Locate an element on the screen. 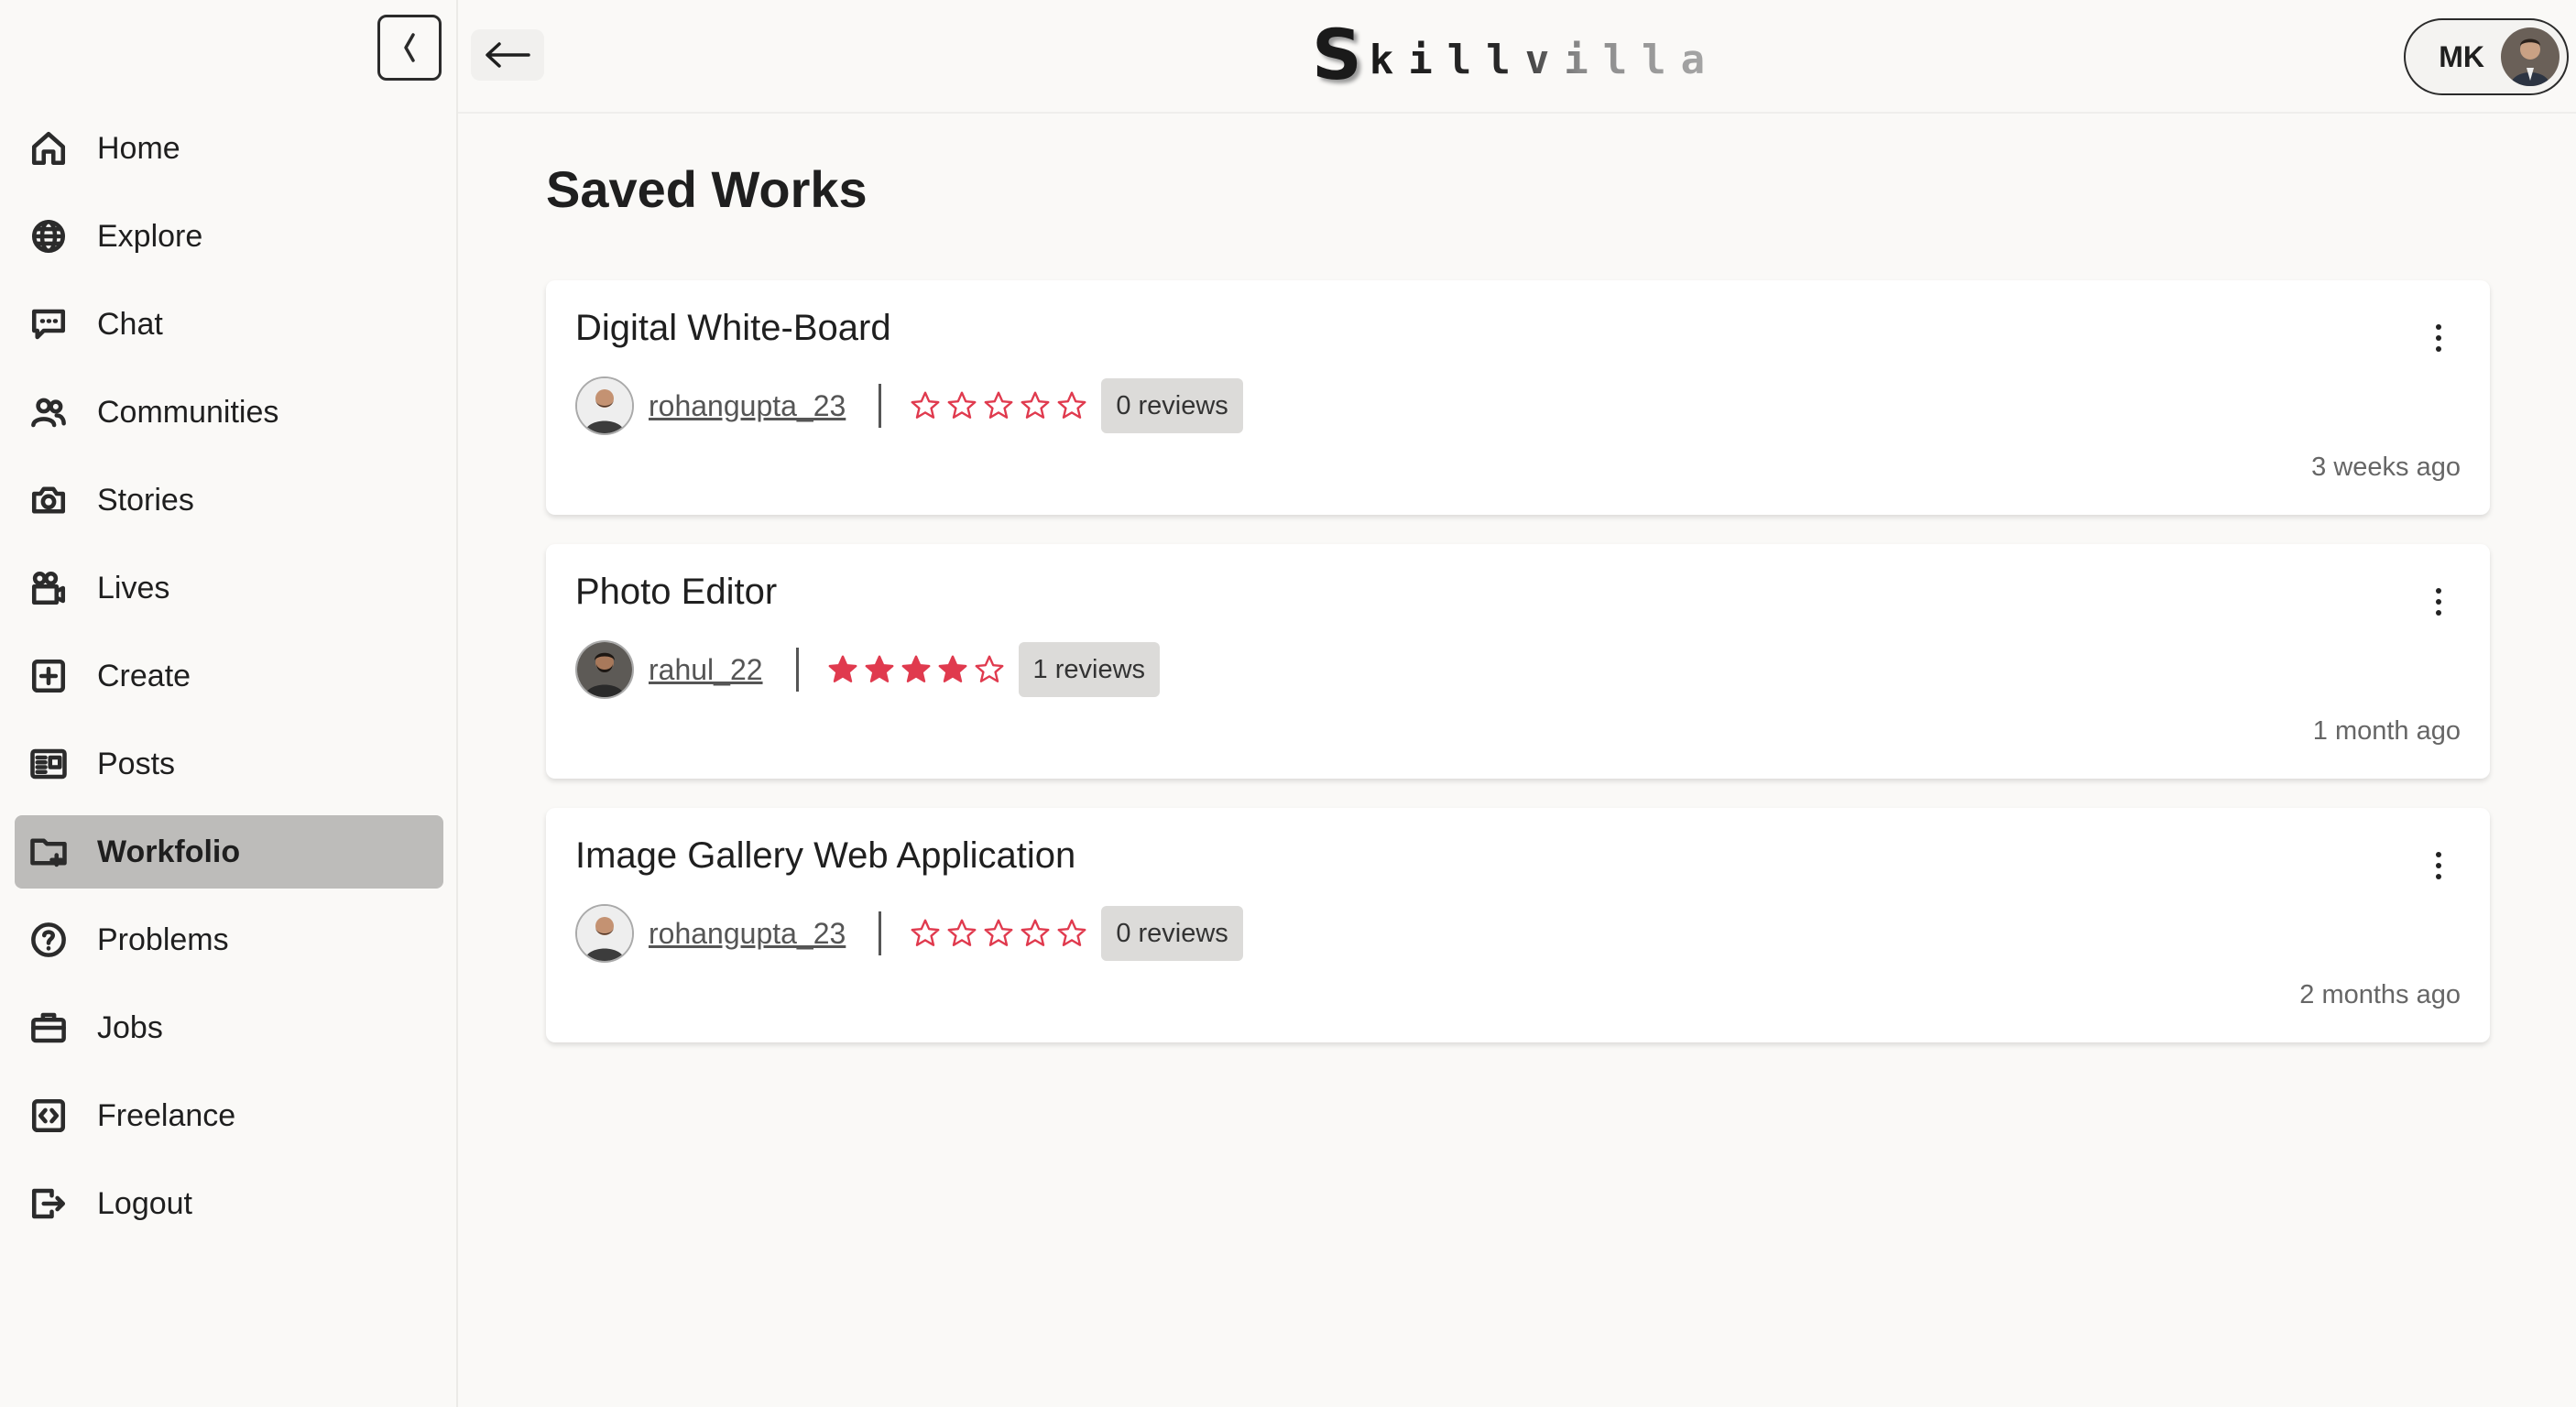 The height and width of the screenshot is (1407, 2576). arrow-left-icon is located at coordinates (508, 55).